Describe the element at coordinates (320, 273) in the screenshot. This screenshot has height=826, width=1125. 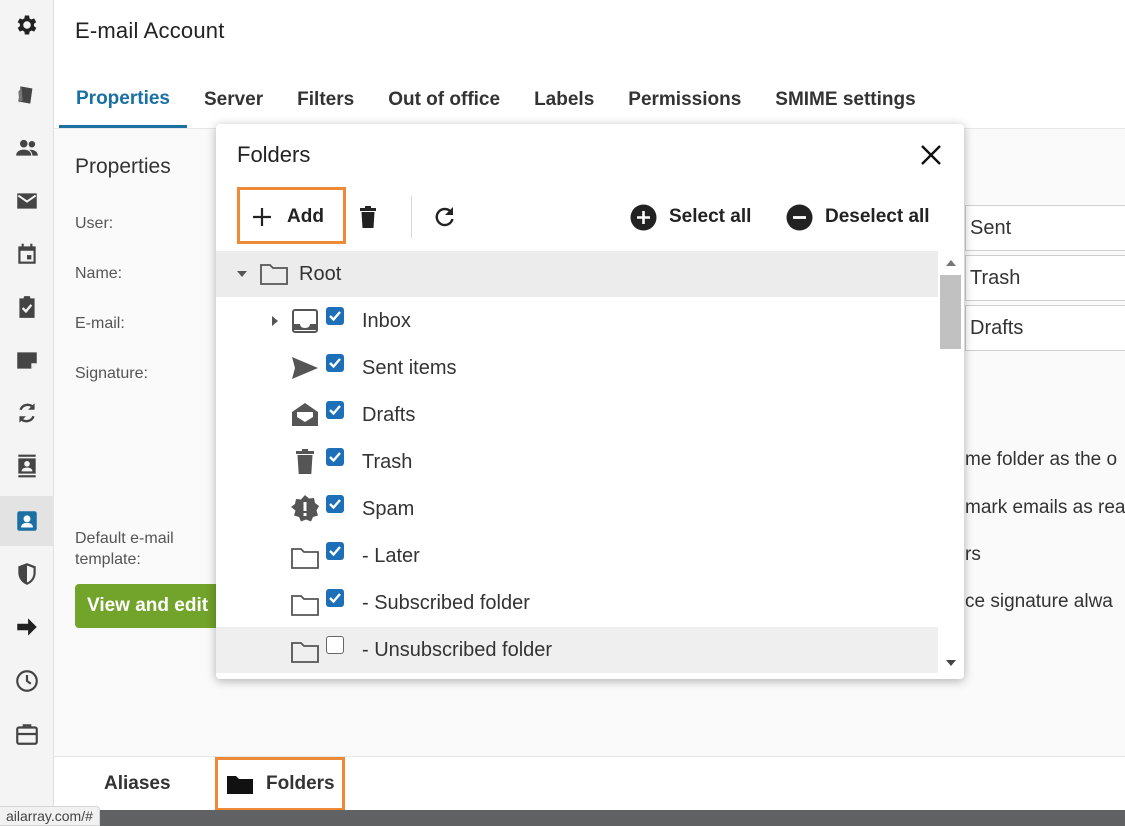
I see `tree-label: Root` at that location.